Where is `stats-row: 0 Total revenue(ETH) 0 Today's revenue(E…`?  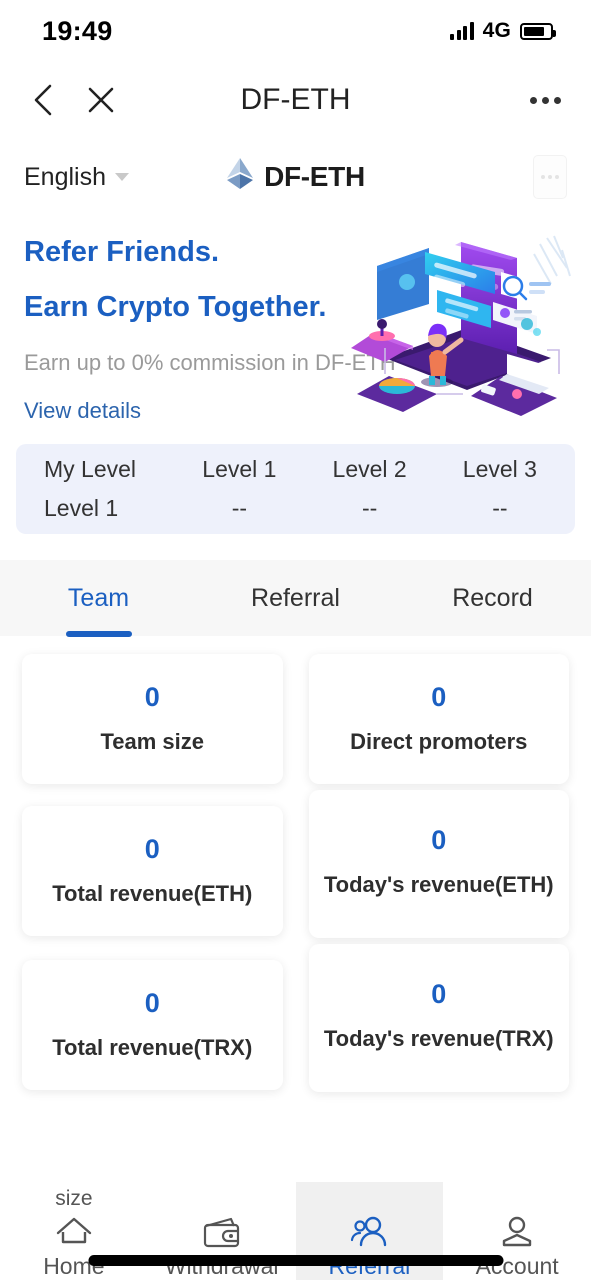 stats-row: 0 Total revenue(ETH) 0 Today's revenue(E… is located at coordinates (295, 864).